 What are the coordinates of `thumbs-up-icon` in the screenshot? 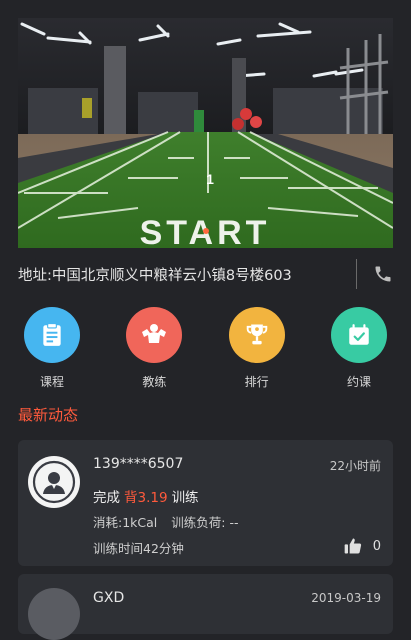 It's located at (352, 546).